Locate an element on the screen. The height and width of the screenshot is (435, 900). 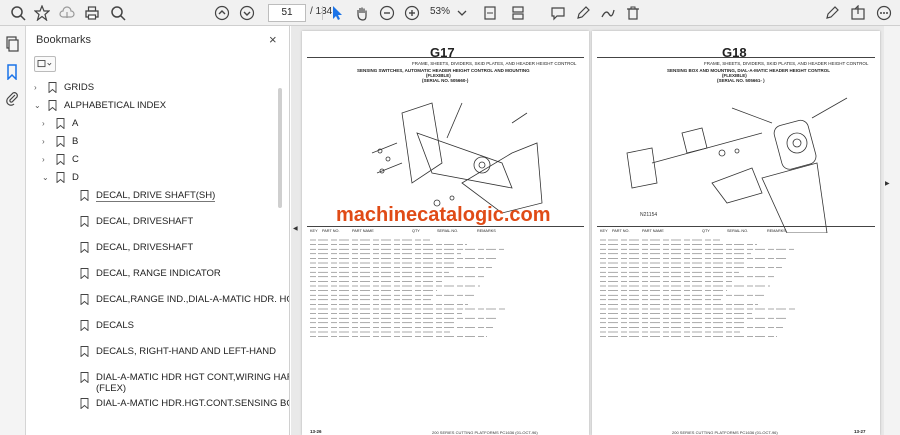
bookmark-options-button is located at coordinates (45, 64).